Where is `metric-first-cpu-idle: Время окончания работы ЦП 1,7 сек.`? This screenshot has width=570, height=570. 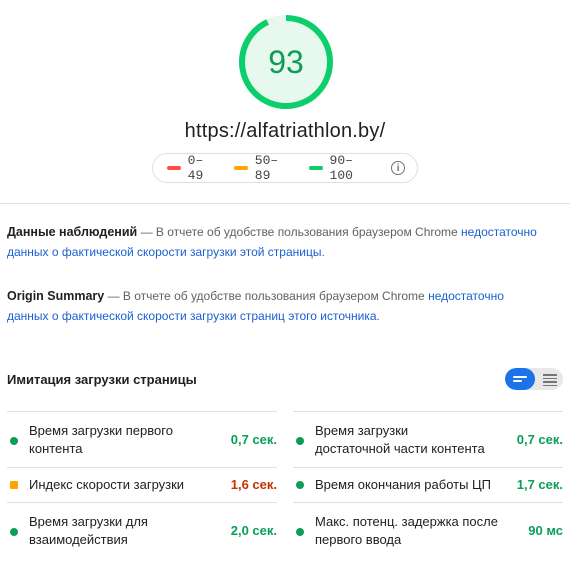
metric-first-cpu-idle: Время окончания работы ЦП 1,7 сек. is located at coordinates (428, 484).